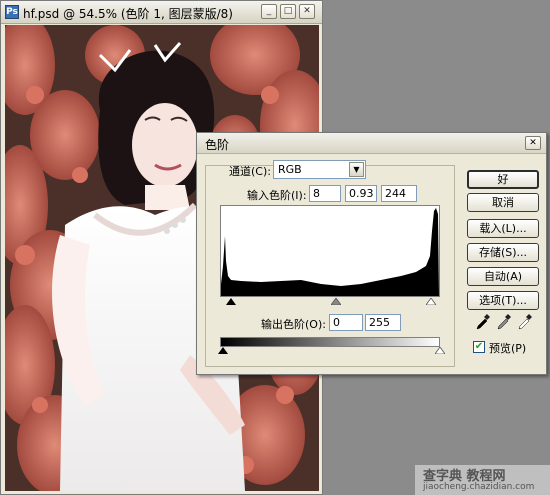  I want to click on ps-document-icon: Ps, so click(12, 12).